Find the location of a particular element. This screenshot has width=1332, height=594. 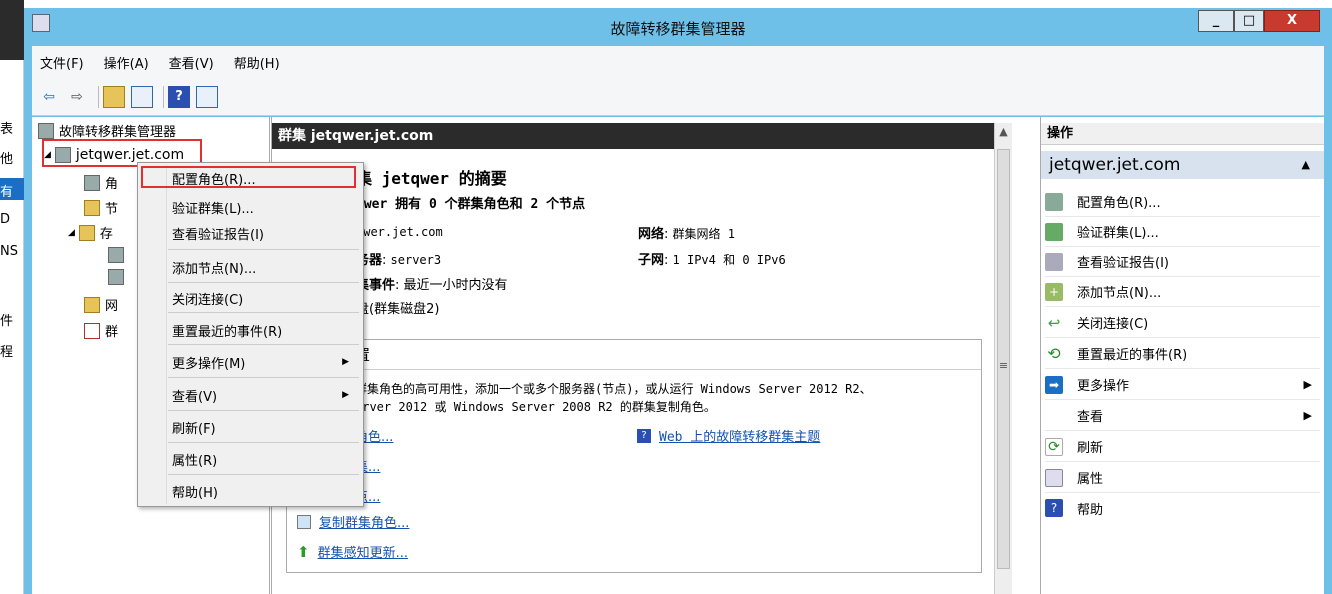

tree-item-label: 存 is located at coordinates (106, 234).